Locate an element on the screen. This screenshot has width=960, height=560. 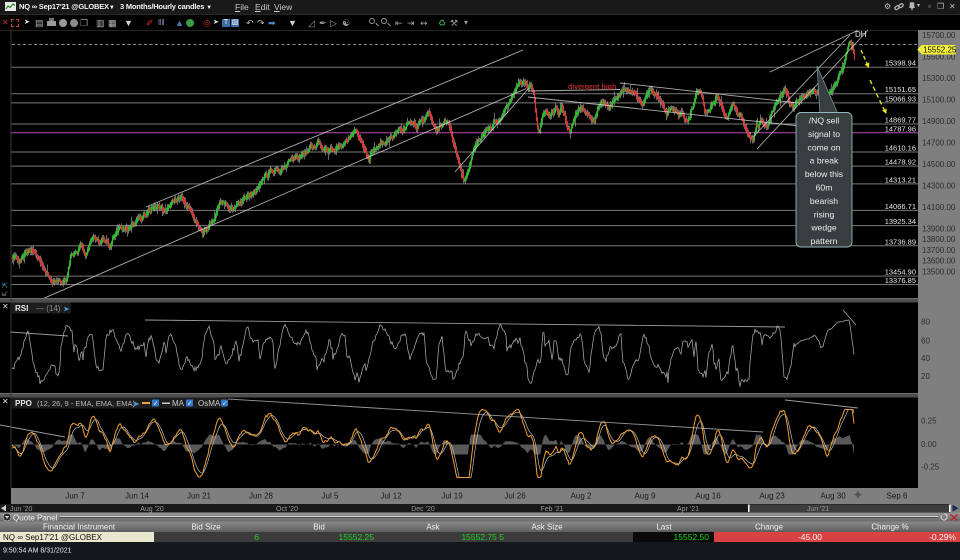
svg-text: Jul 12 is located at coordinates (391, 496).